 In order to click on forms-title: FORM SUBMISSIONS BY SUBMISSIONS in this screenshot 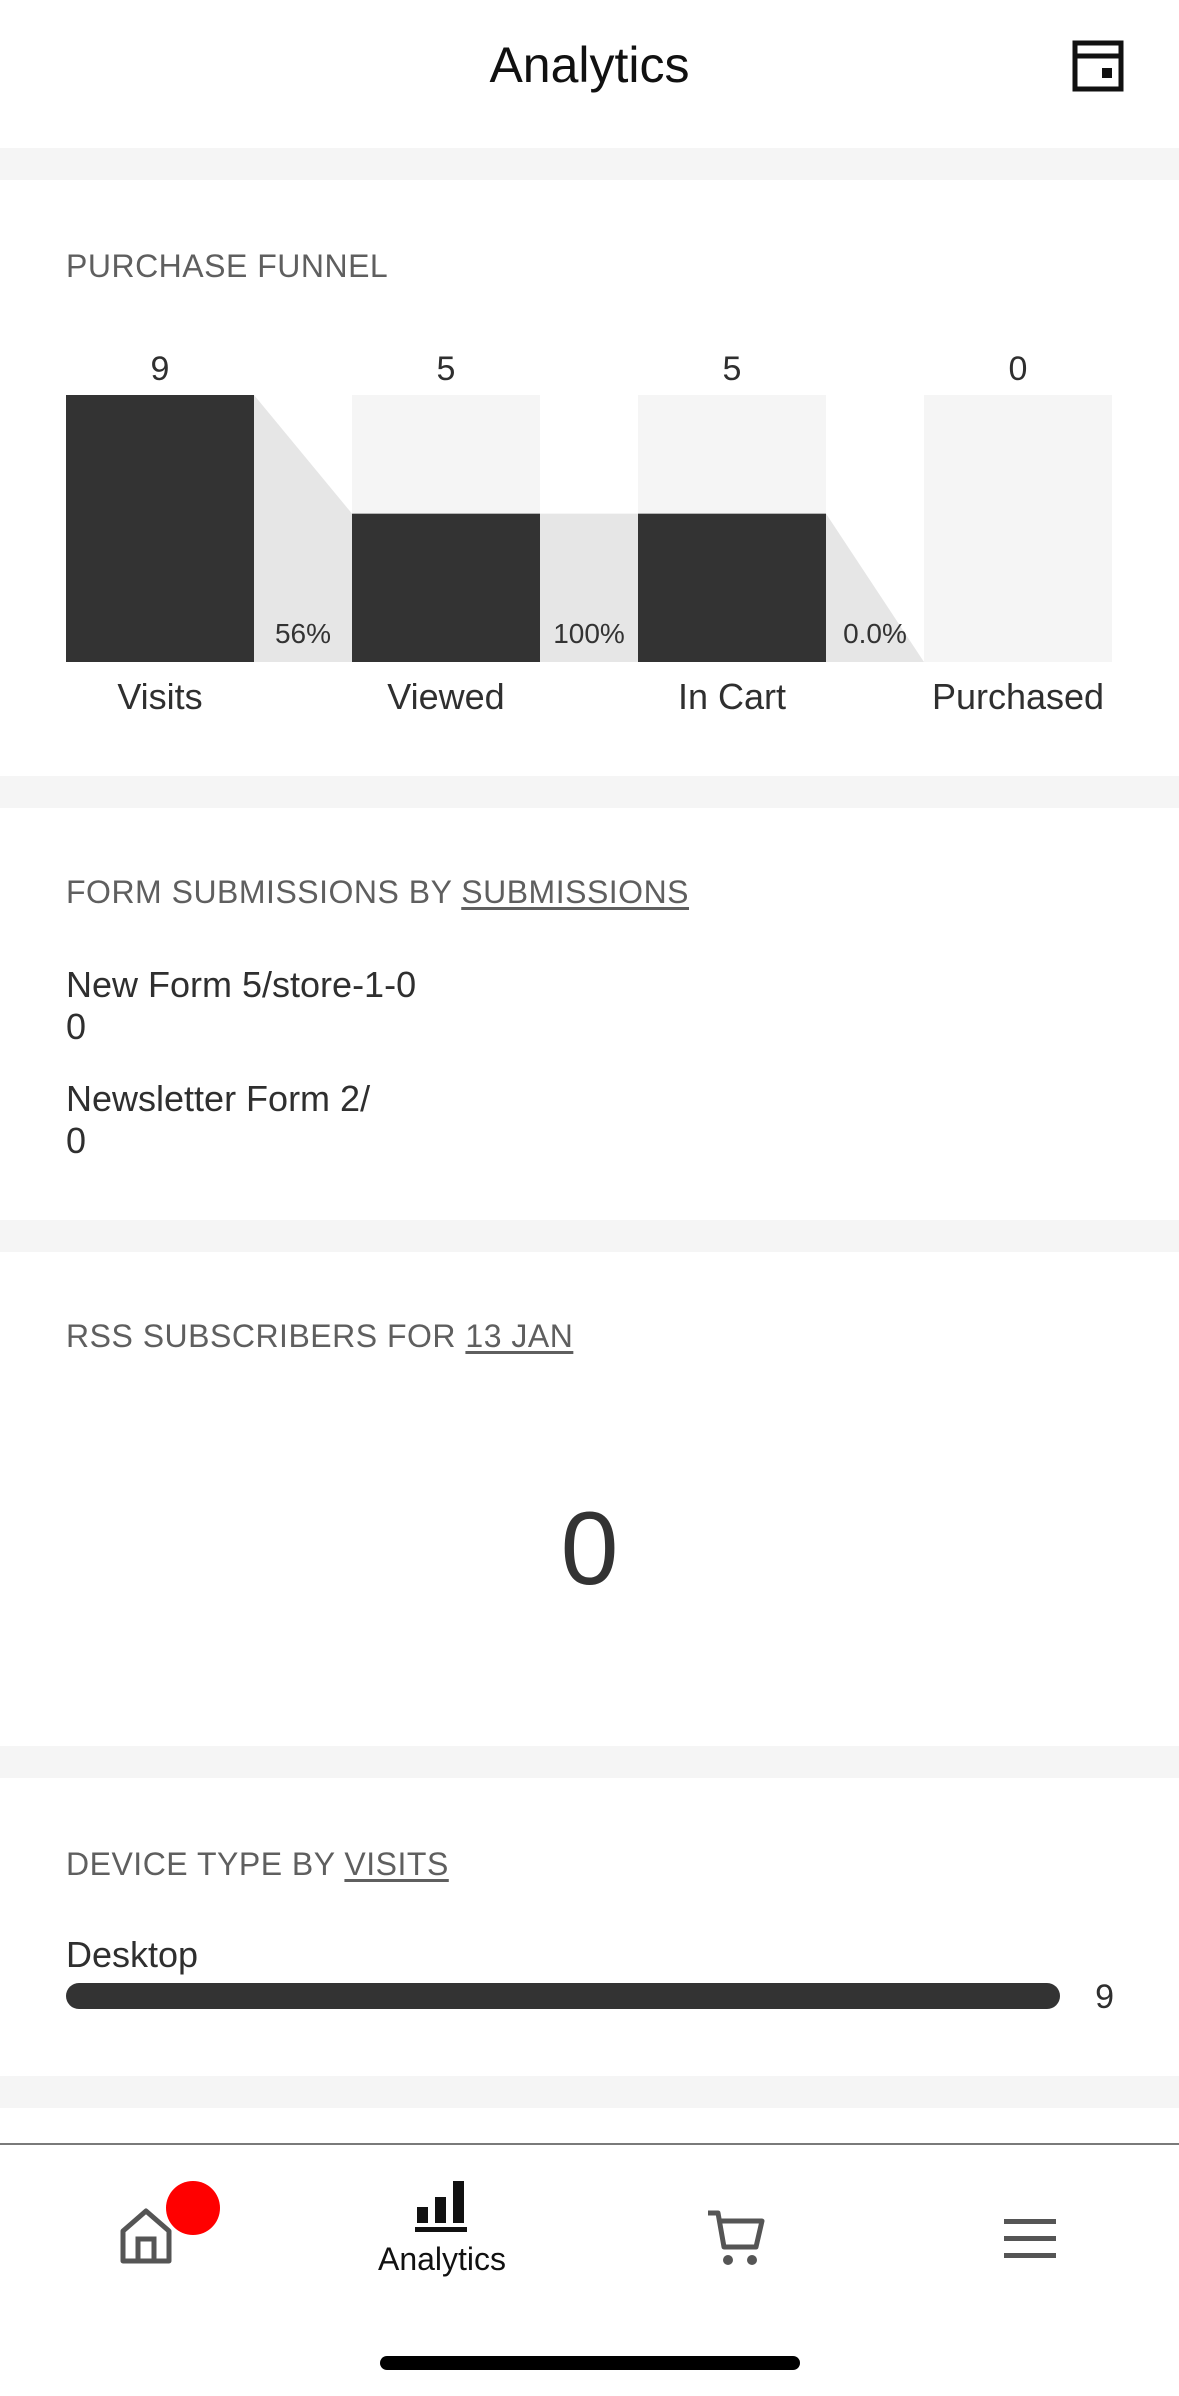, I will do `click(377, 892)`.